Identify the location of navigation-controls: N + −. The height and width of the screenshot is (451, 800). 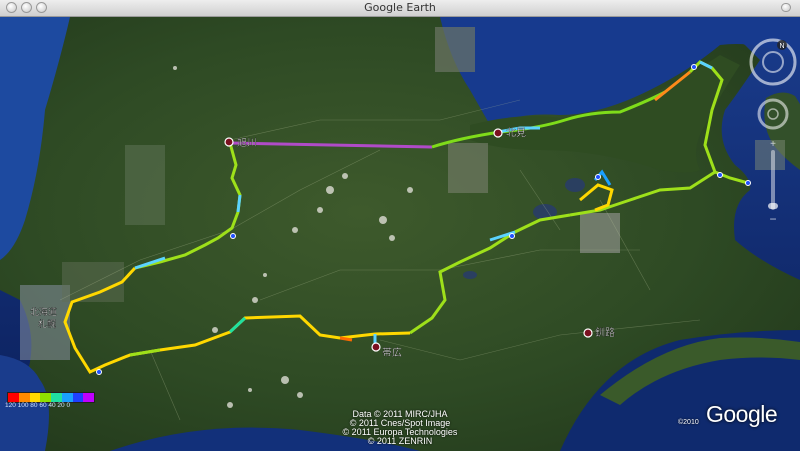
(773, 142).